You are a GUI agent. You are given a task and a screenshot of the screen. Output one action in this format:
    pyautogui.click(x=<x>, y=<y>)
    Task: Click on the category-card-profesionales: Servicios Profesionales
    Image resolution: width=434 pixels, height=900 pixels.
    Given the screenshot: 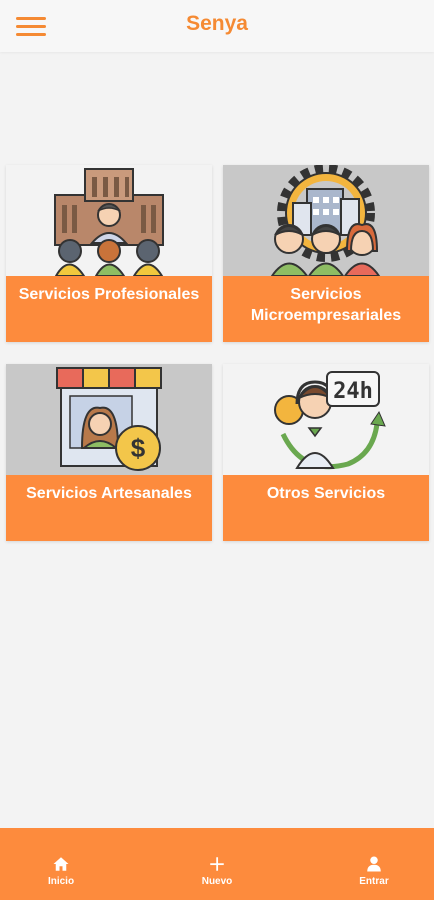 What is the action you would take?
    pyautogui.click(x=109, y=253)
    